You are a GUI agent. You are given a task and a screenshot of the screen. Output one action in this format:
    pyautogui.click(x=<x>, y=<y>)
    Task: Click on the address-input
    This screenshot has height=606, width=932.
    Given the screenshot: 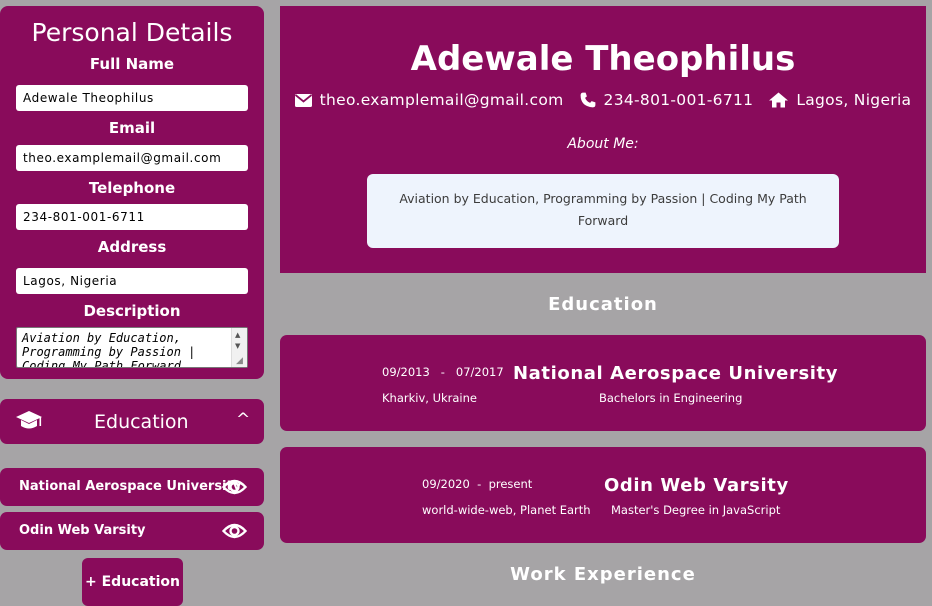 What is the action you would take?
    pyautogui.click(x=132, y=281)
    